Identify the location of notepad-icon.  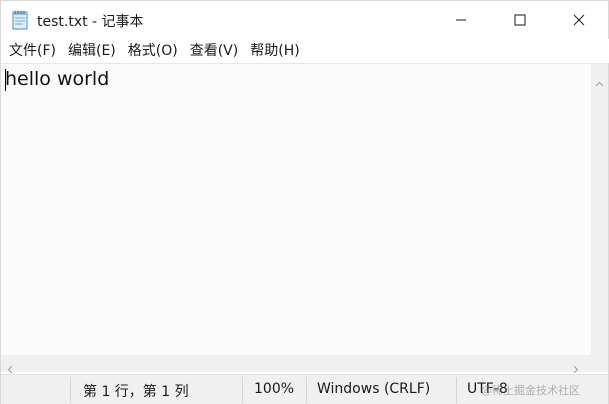
(20, 20).